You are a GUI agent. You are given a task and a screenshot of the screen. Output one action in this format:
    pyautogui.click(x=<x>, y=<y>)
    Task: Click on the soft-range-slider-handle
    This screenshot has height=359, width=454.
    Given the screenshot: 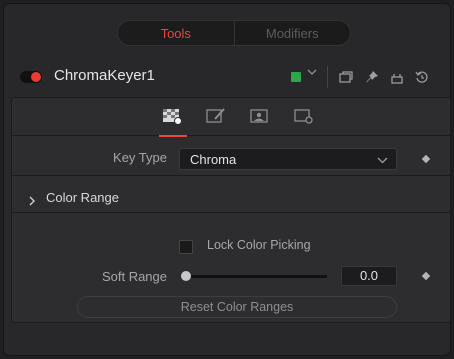 What is the action you would take?
    pyautogui.click(x=186, y=276)
    